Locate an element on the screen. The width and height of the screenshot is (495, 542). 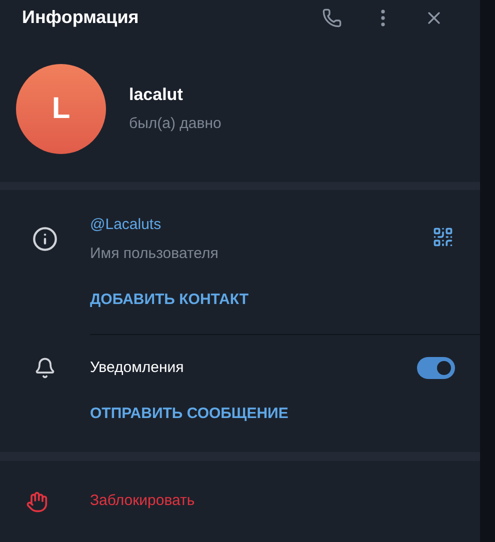
panel-title: Информация is located at coordinates (81, 18).